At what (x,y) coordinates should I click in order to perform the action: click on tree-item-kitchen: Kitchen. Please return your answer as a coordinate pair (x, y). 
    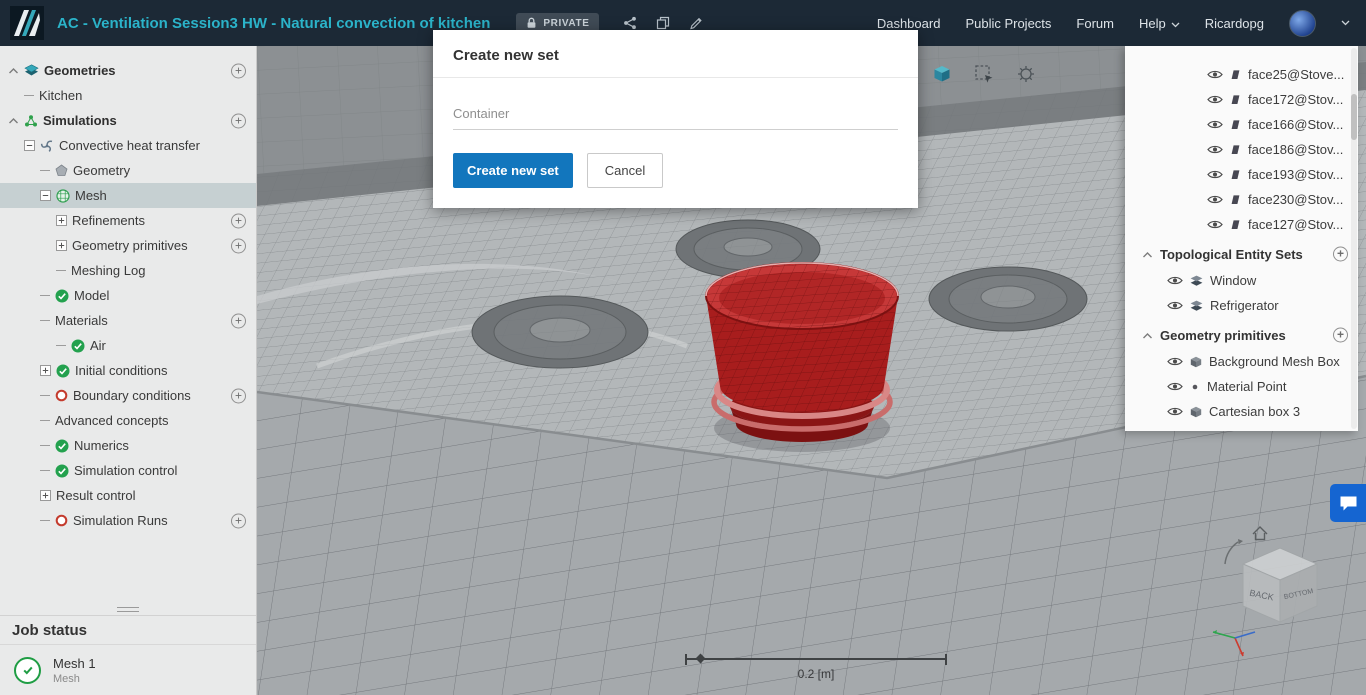
    Looking at the image, I should click on (128, 95).